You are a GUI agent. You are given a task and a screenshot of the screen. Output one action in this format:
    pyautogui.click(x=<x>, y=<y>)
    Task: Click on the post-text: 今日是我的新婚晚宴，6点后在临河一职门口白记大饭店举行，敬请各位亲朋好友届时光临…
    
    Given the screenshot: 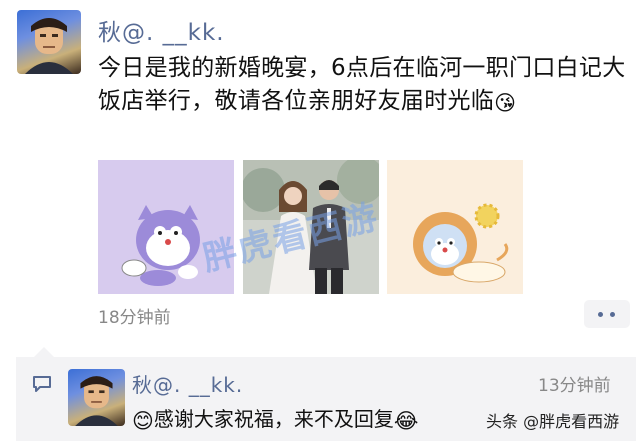 What is the action you would take?
    pyautogui.click(x=369, y=86)
    